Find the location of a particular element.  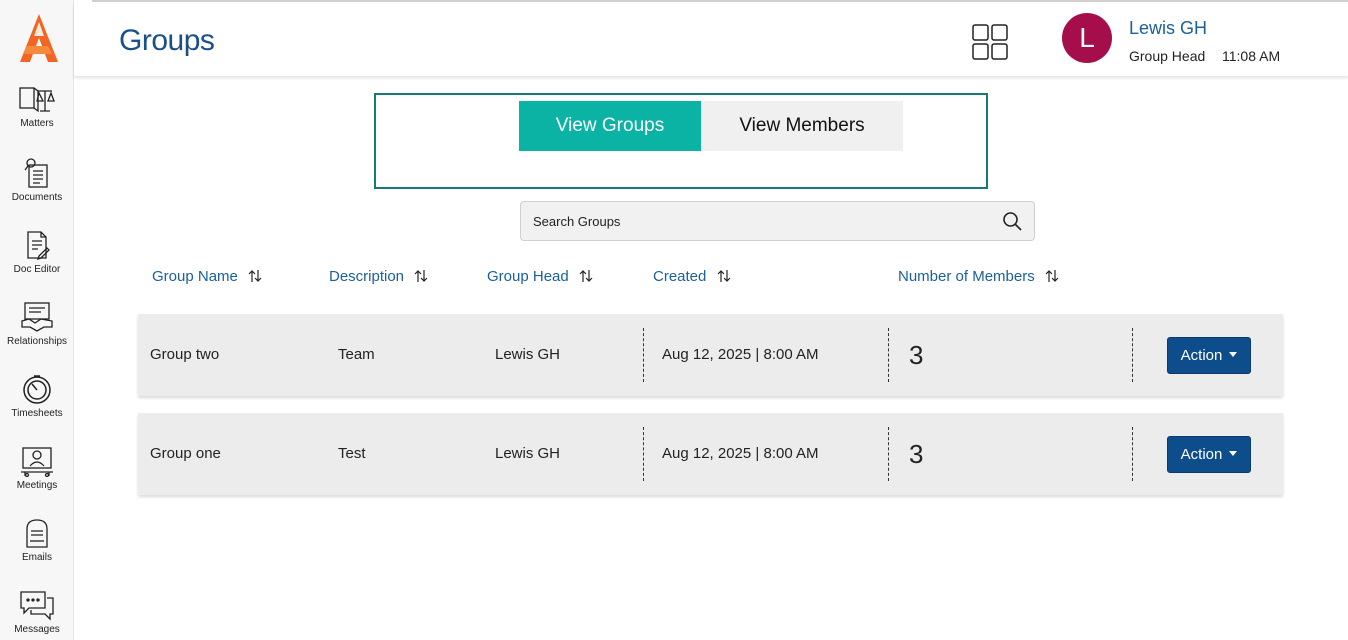

top-divider is located at coordinates (720, 1).